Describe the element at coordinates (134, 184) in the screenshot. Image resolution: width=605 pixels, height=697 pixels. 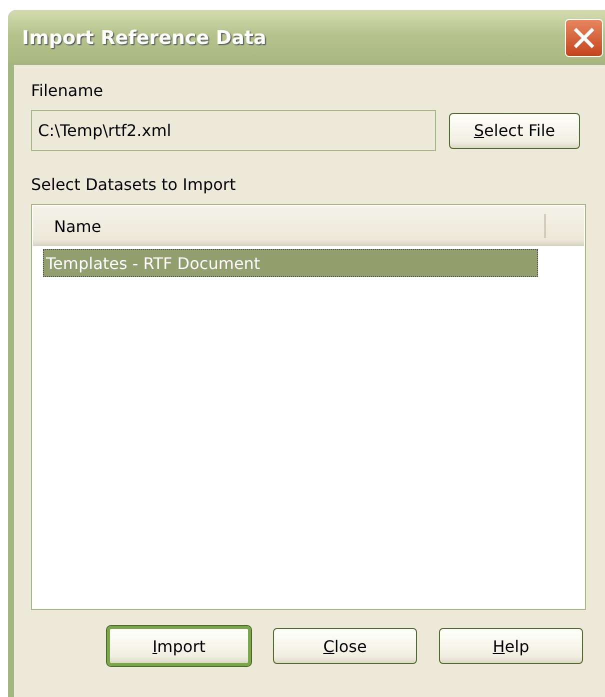
I see `datasets-label: Select Datasets to Import` at that location.